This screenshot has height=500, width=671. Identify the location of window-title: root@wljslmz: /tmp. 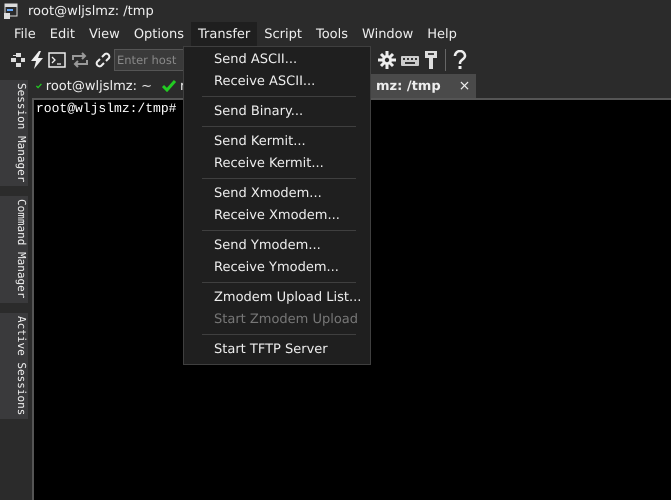
(91, 11).